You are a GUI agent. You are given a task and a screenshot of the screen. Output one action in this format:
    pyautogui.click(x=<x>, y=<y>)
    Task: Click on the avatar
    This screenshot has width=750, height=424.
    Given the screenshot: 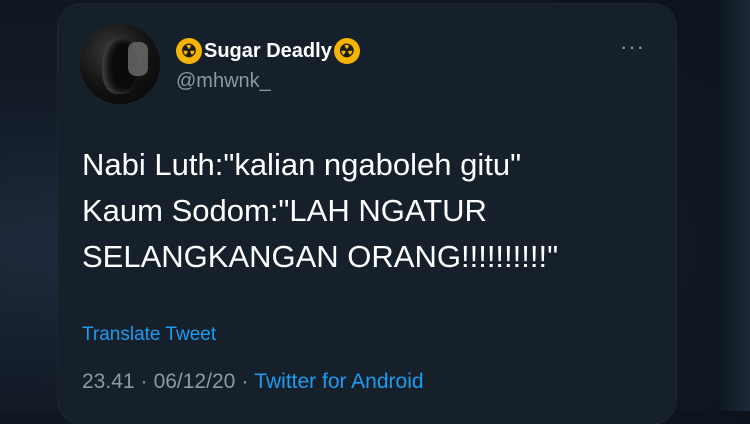 What is the action you would take?
    pyautogui.click(x=120, y=64)
    